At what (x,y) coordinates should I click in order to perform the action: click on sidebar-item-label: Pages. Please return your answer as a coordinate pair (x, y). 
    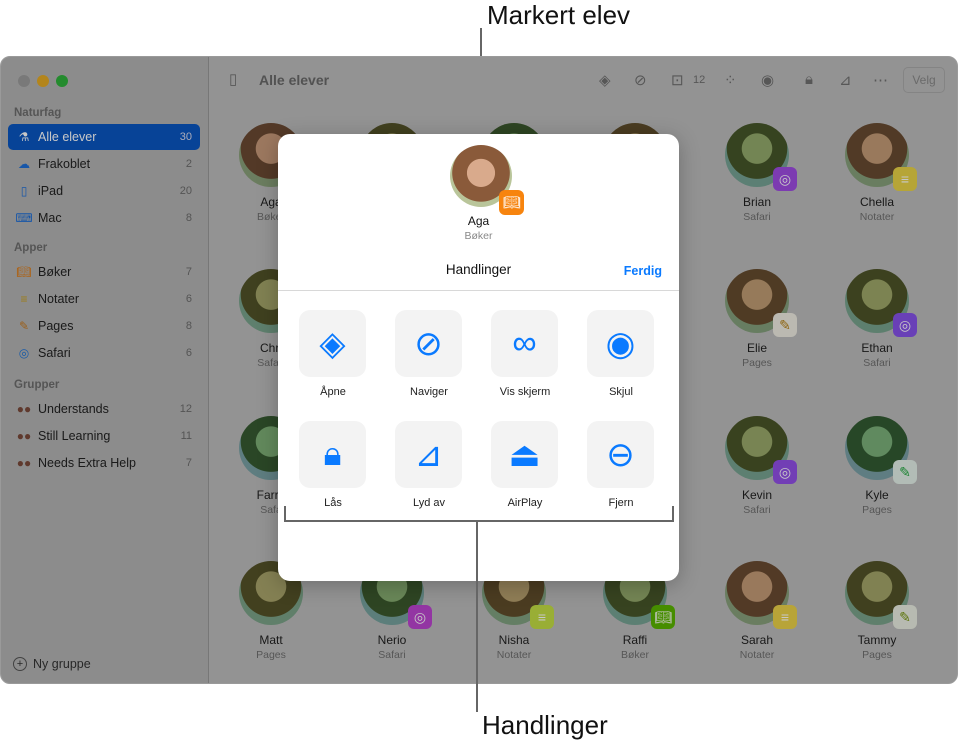
    Looking at the image, I should click on (56, 326).